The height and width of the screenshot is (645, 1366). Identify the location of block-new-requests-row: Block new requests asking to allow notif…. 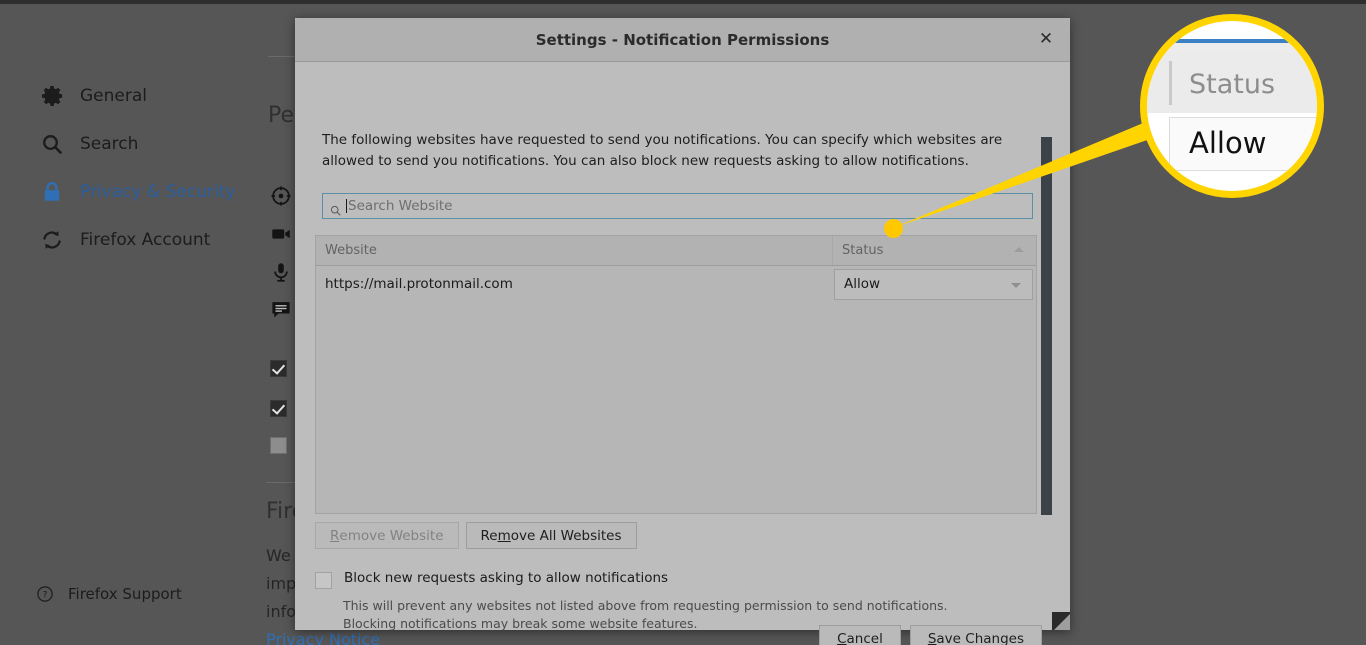
(491, 579).